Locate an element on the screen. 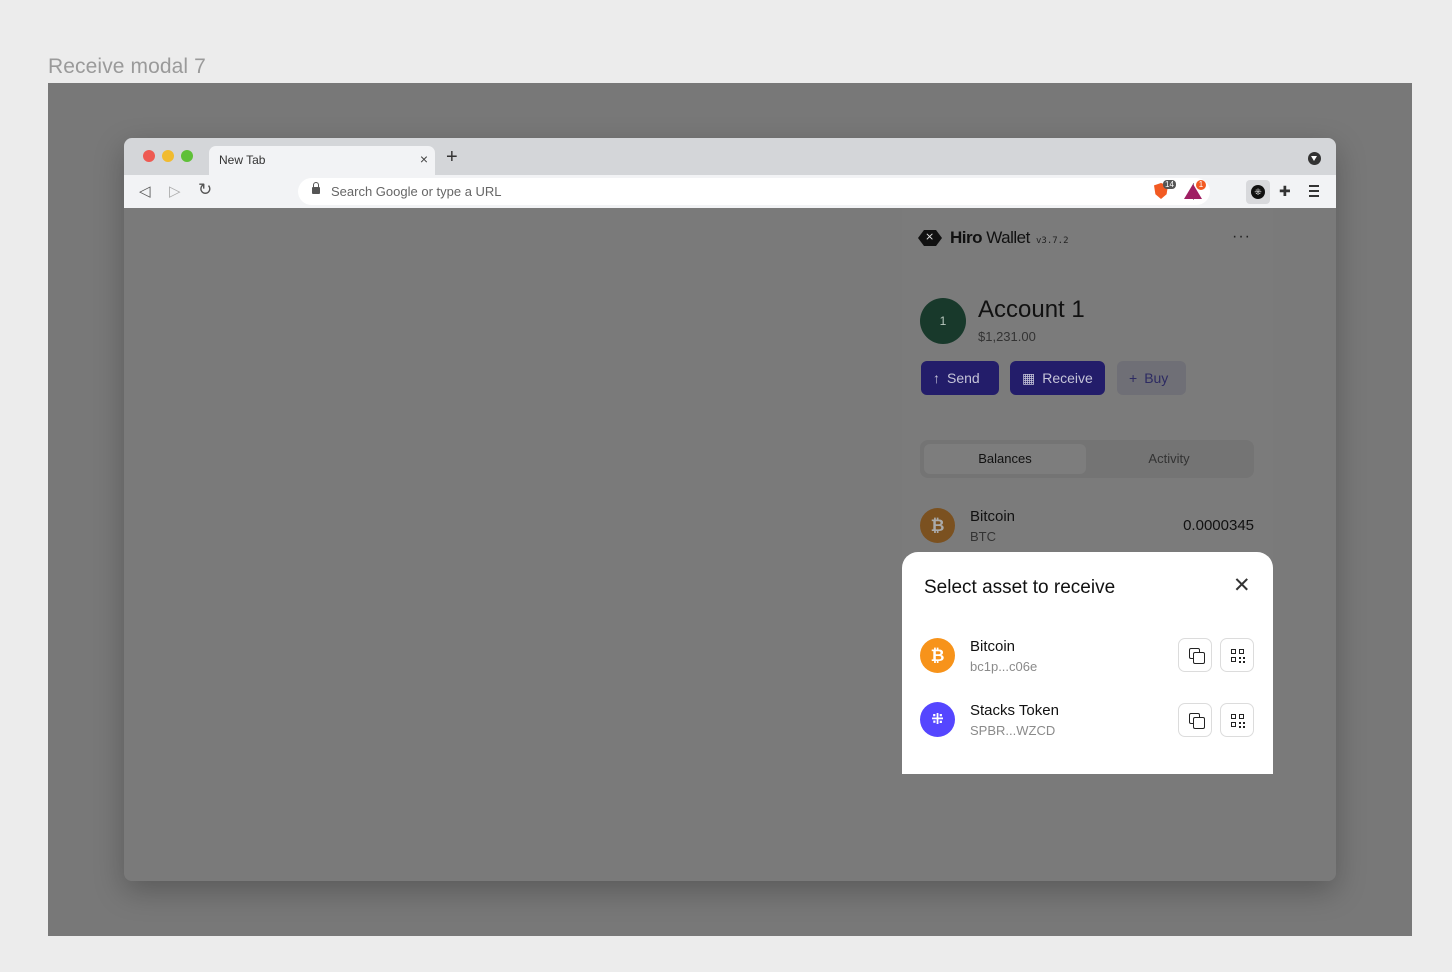 The image size is (1452, 972). brave-shields-icon: 14 is located at coordinates (1165, 190).